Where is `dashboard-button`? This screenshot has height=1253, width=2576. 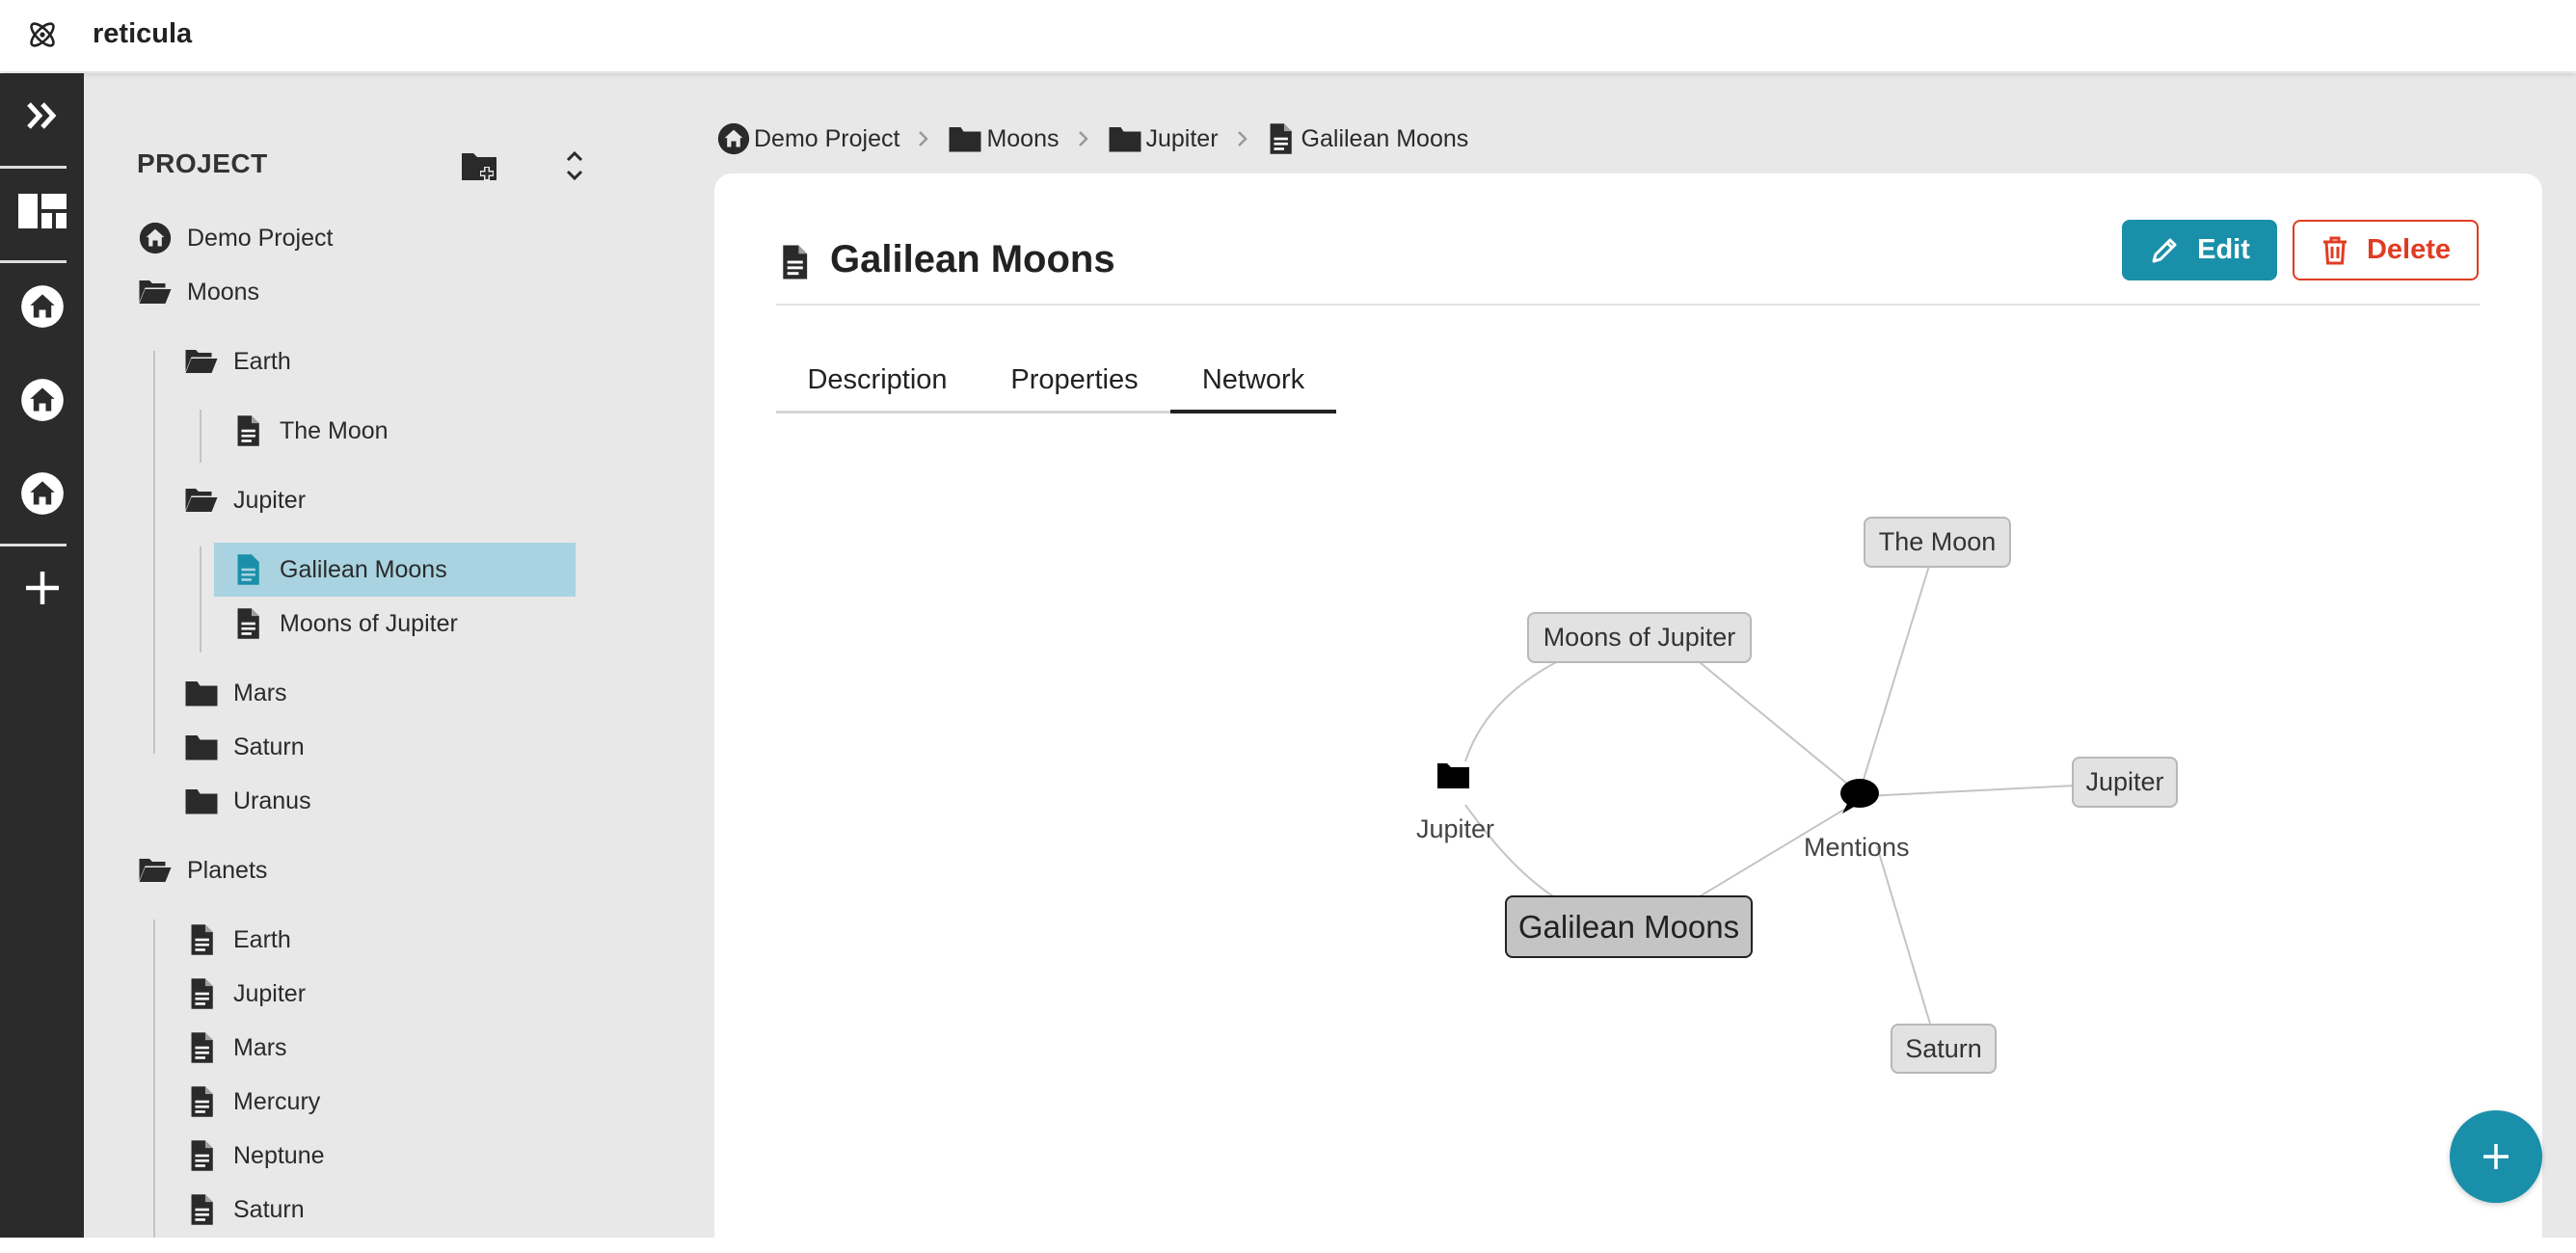
dashboard-button is located at coordinates (42, 211).